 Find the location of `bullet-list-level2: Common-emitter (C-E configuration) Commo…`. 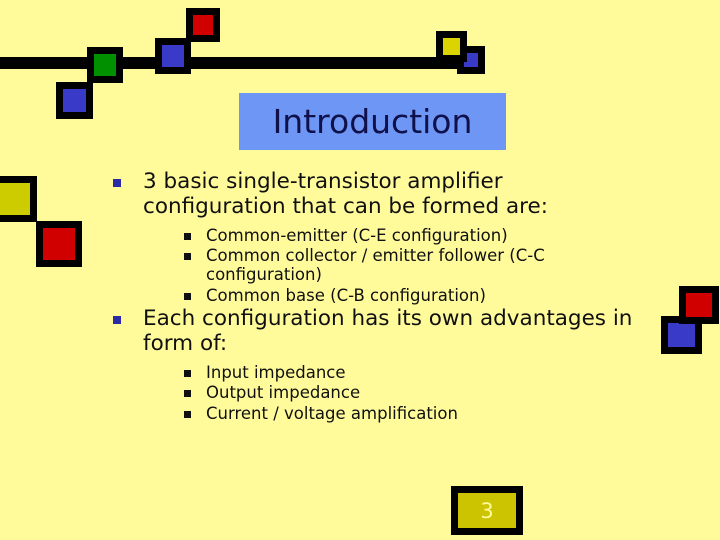

bullet-list-level2: Common-emitter (C-E configuration) Commo… is located at coordinates (396, 265).